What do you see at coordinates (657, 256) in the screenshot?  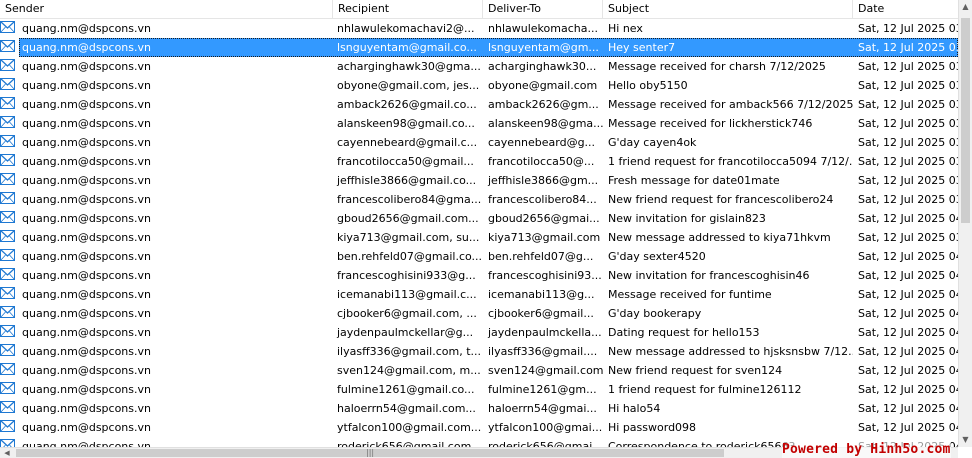 I see `cell-subject: G'day sexter4520` at bounding box center [657, 256].